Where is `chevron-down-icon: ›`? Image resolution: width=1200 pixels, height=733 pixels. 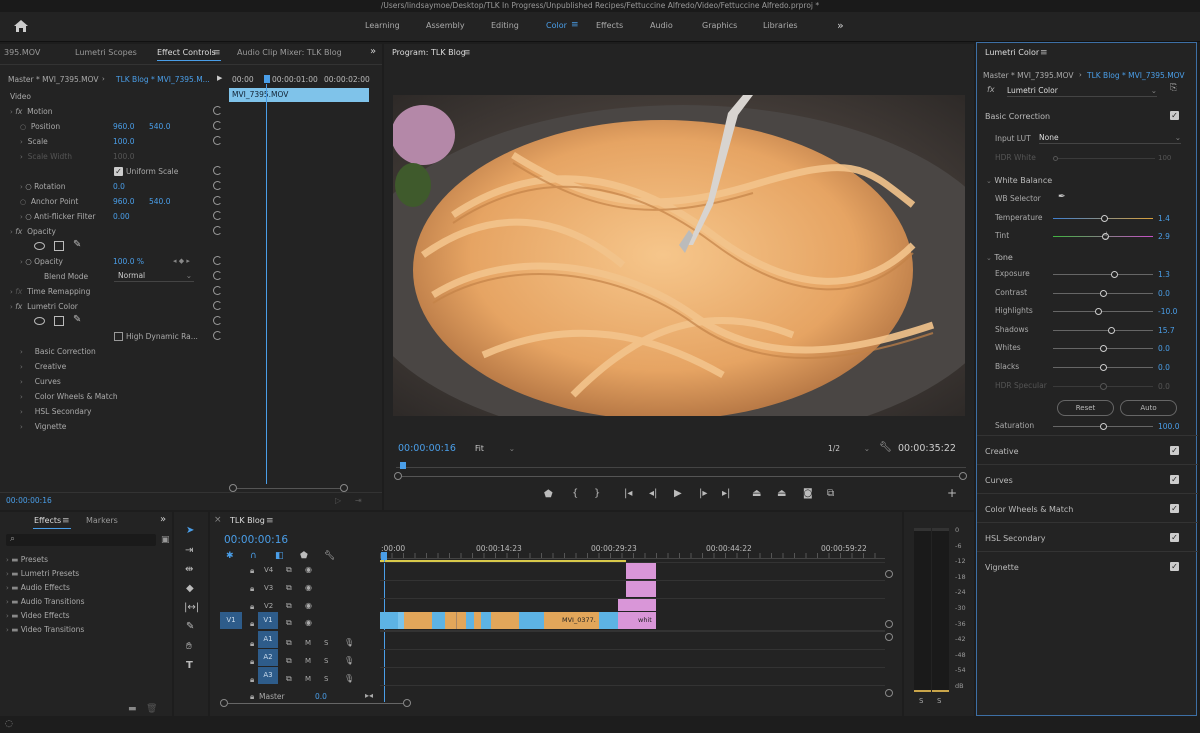
chevron-down-icon: › is located at coordinates (103, 79).